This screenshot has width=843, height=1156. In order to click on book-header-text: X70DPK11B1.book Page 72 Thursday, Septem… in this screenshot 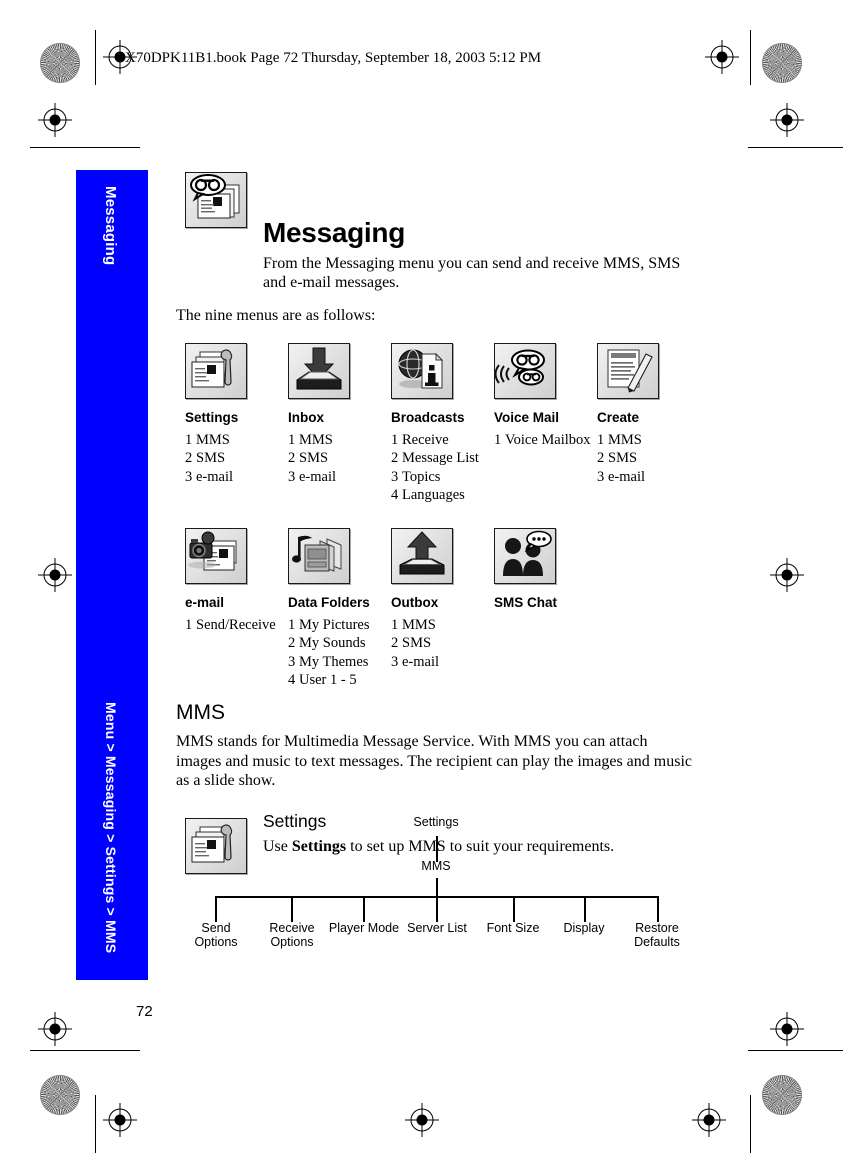, I will do `click(333, 58)`.